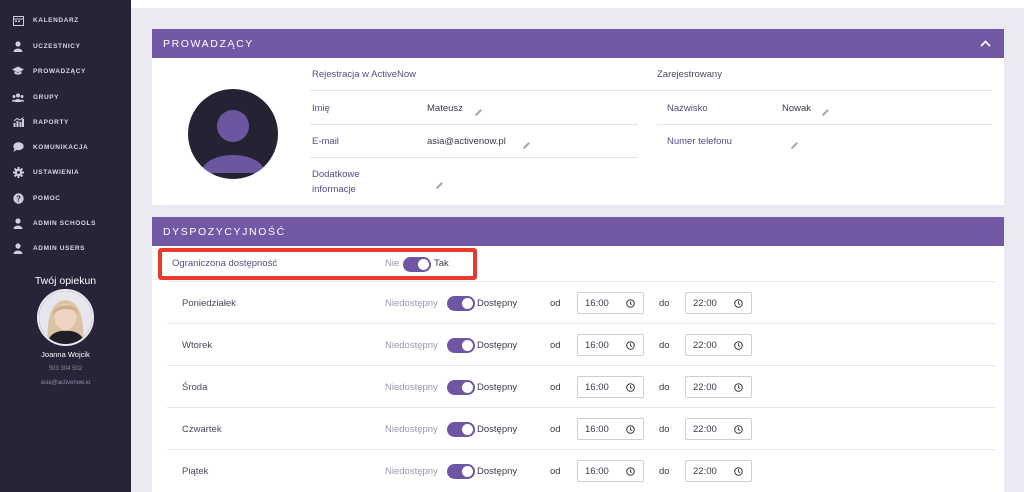 This screenshot has height=492, width=1024. What do you see at coordinates (578, 43) in the screenshot?
I see `instructor-card-header: PROWADZĄCY` at bounding box center [578, 43].